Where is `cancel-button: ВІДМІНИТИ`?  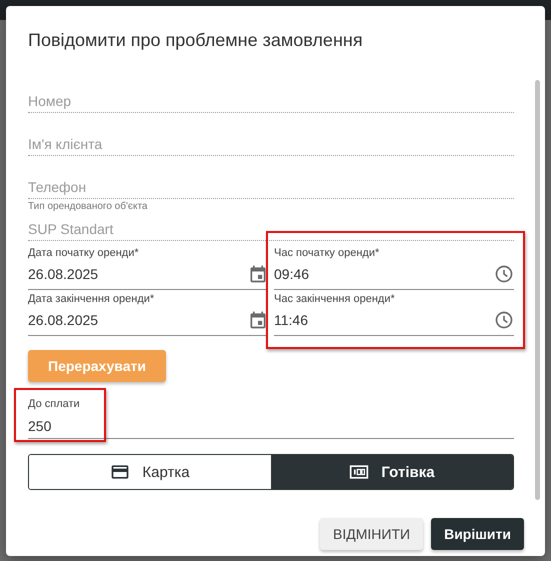 cancel-button: ВІДМІНИТИ is located at coordinates (372, 534).